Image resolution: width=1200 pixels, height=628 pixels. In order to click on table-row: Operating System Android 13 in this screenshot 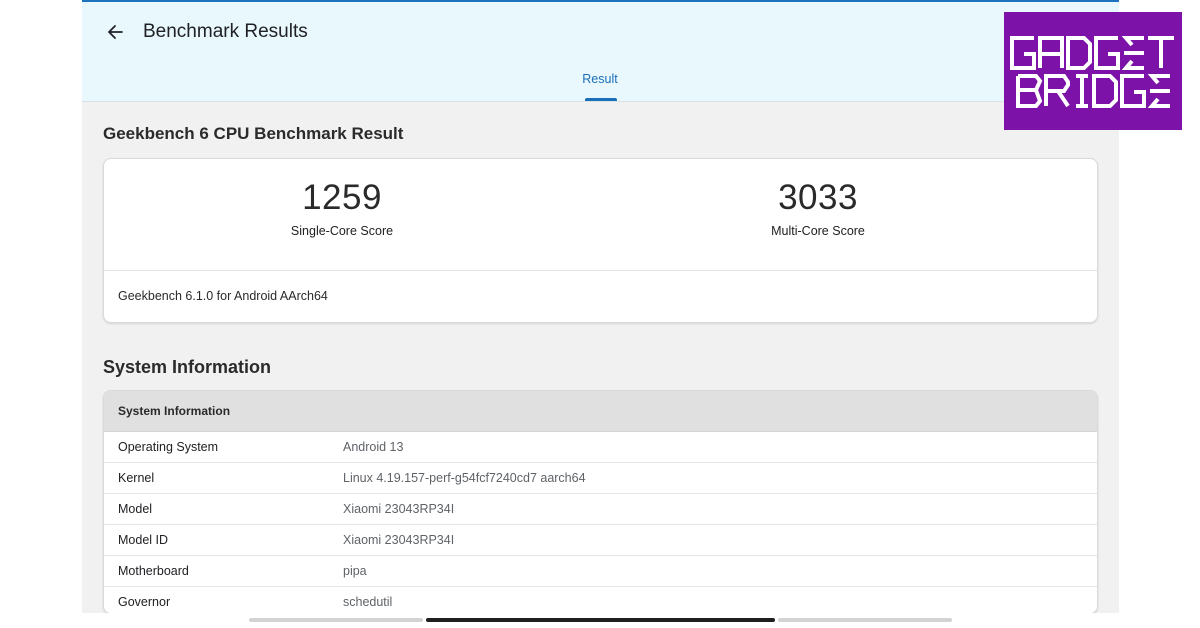, I will do `click(600, 447)`.